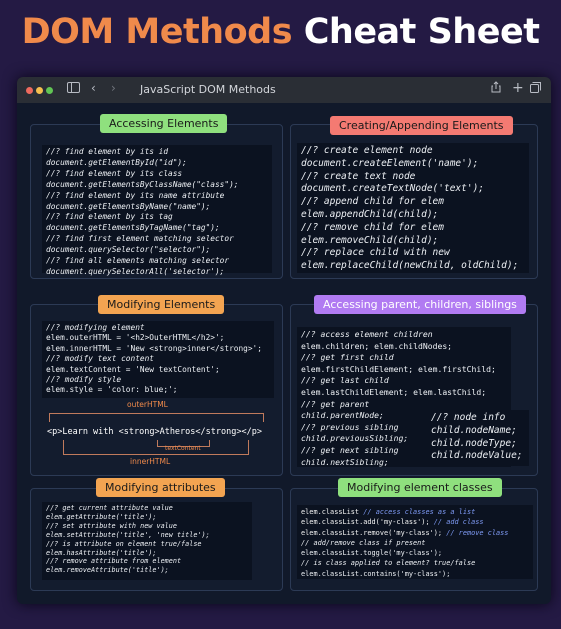 The image size is (561, 629). I want to click on code-line: document.querySelector("selector");, so click(128, 250).